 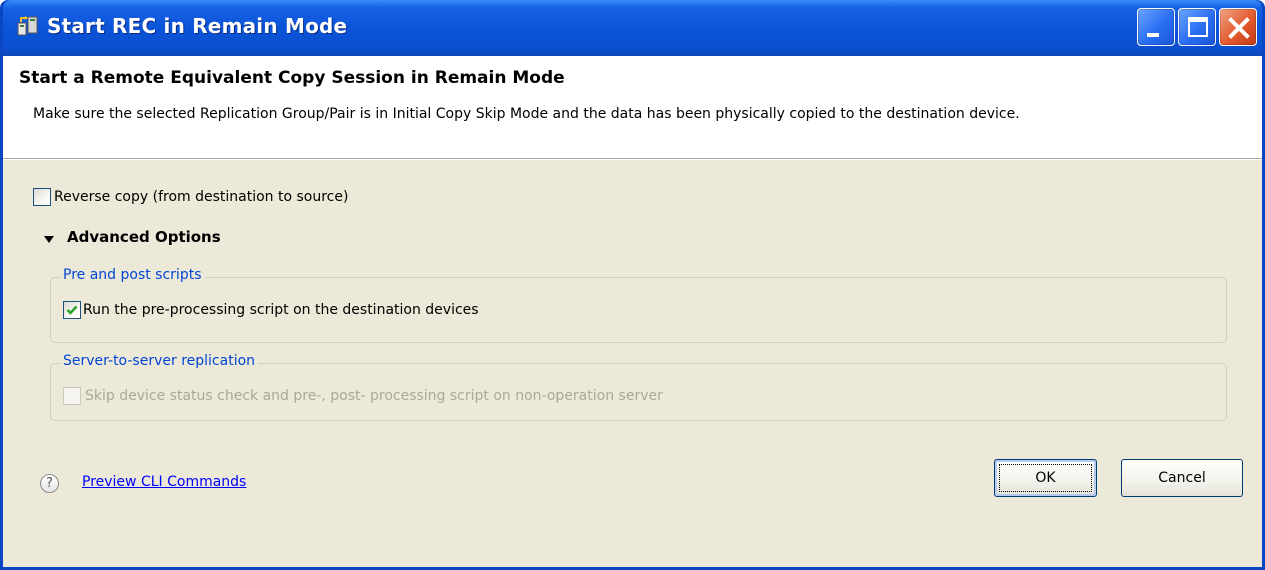 I want to click on ok-button: OK, so click(x=1045, y=478).